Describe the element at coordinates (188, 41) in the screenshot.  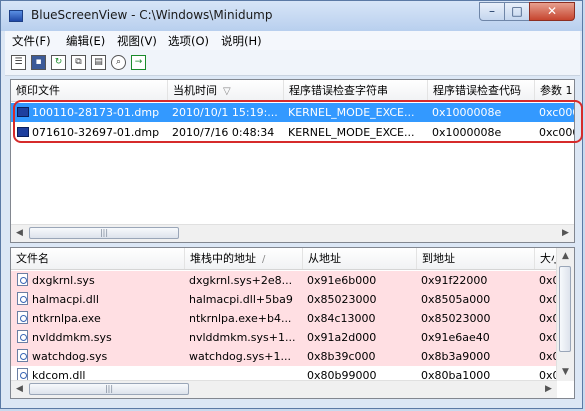
I see `menu-options: 选项(O)` at that location.